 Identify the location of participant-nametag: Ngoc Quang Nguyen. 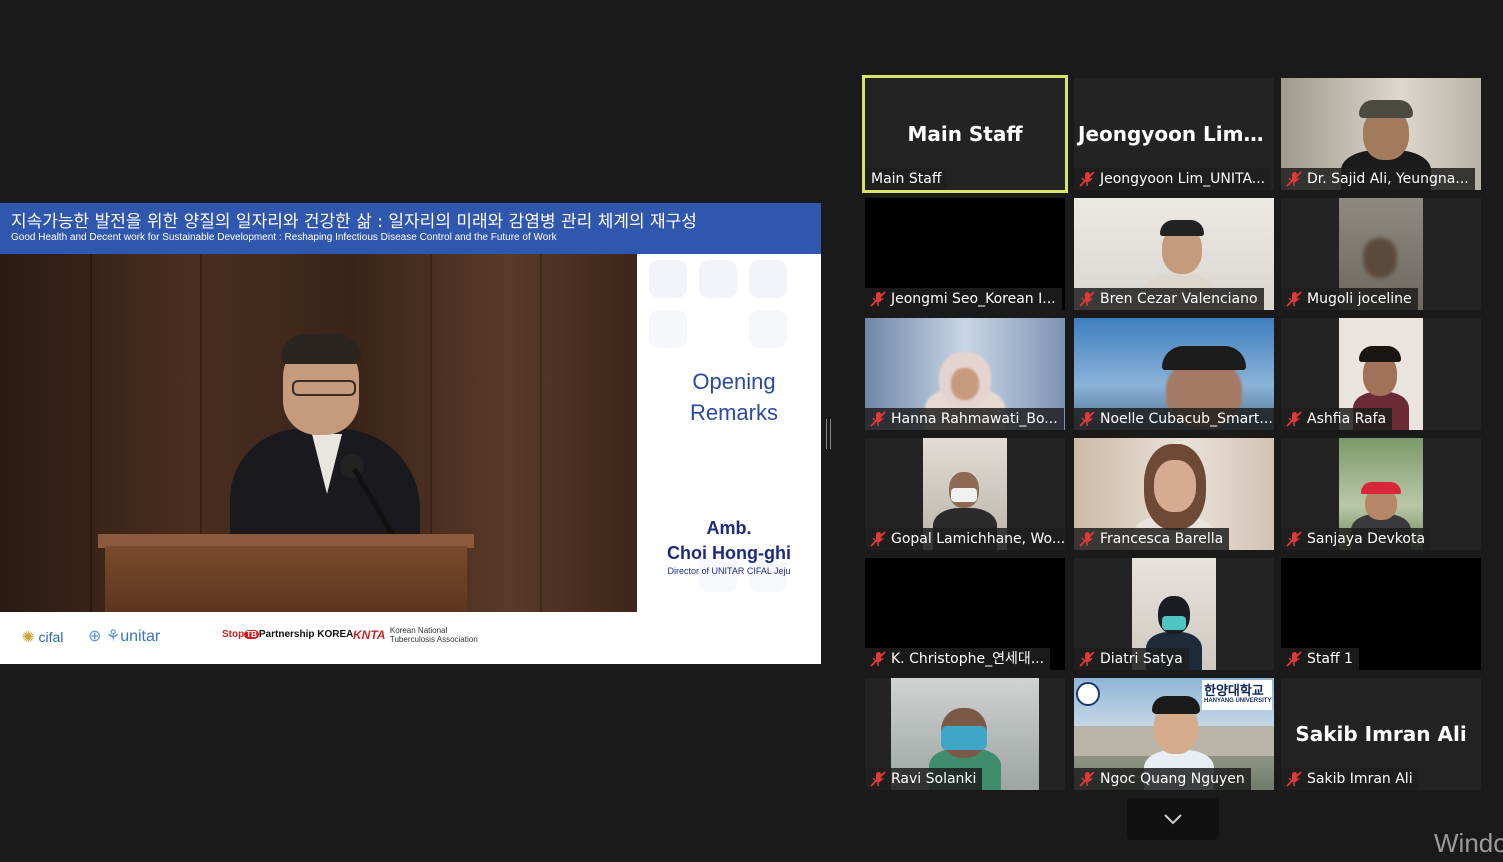
(1162, 779).